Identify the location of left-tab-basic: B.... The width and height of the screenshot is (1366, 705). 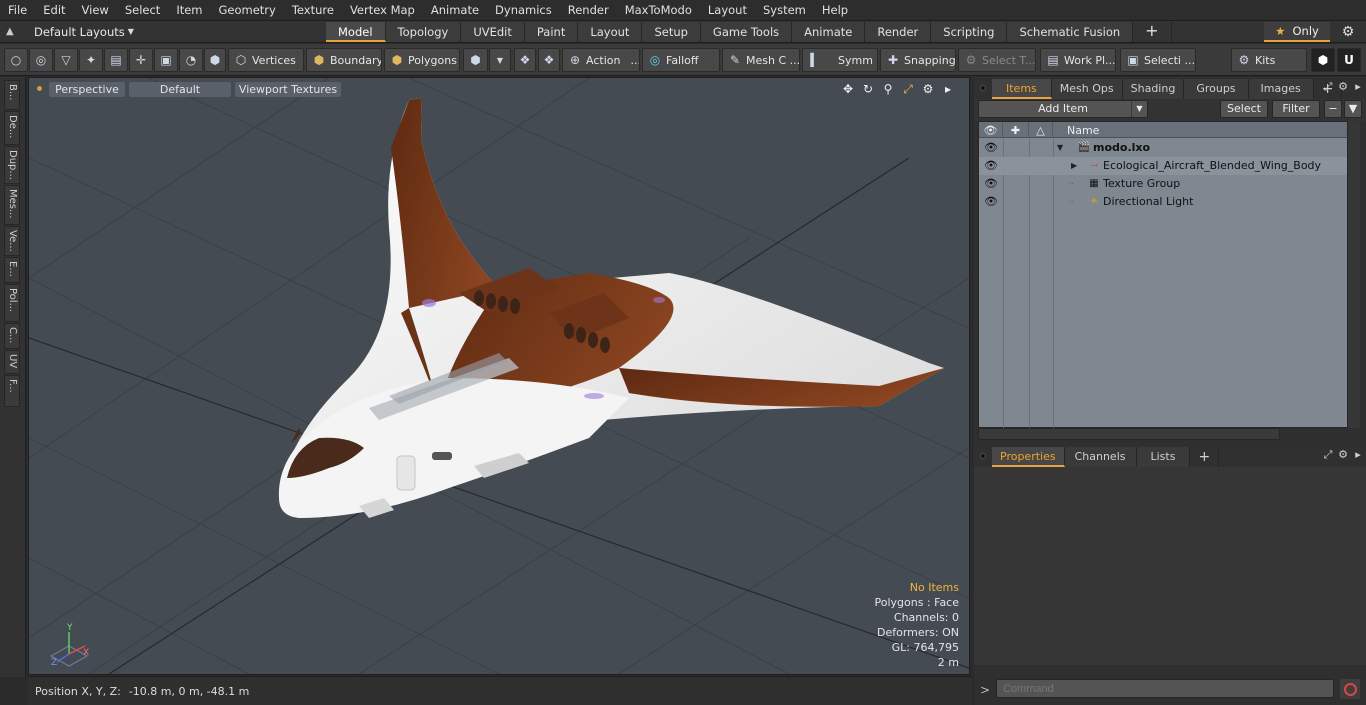
(12, 95).